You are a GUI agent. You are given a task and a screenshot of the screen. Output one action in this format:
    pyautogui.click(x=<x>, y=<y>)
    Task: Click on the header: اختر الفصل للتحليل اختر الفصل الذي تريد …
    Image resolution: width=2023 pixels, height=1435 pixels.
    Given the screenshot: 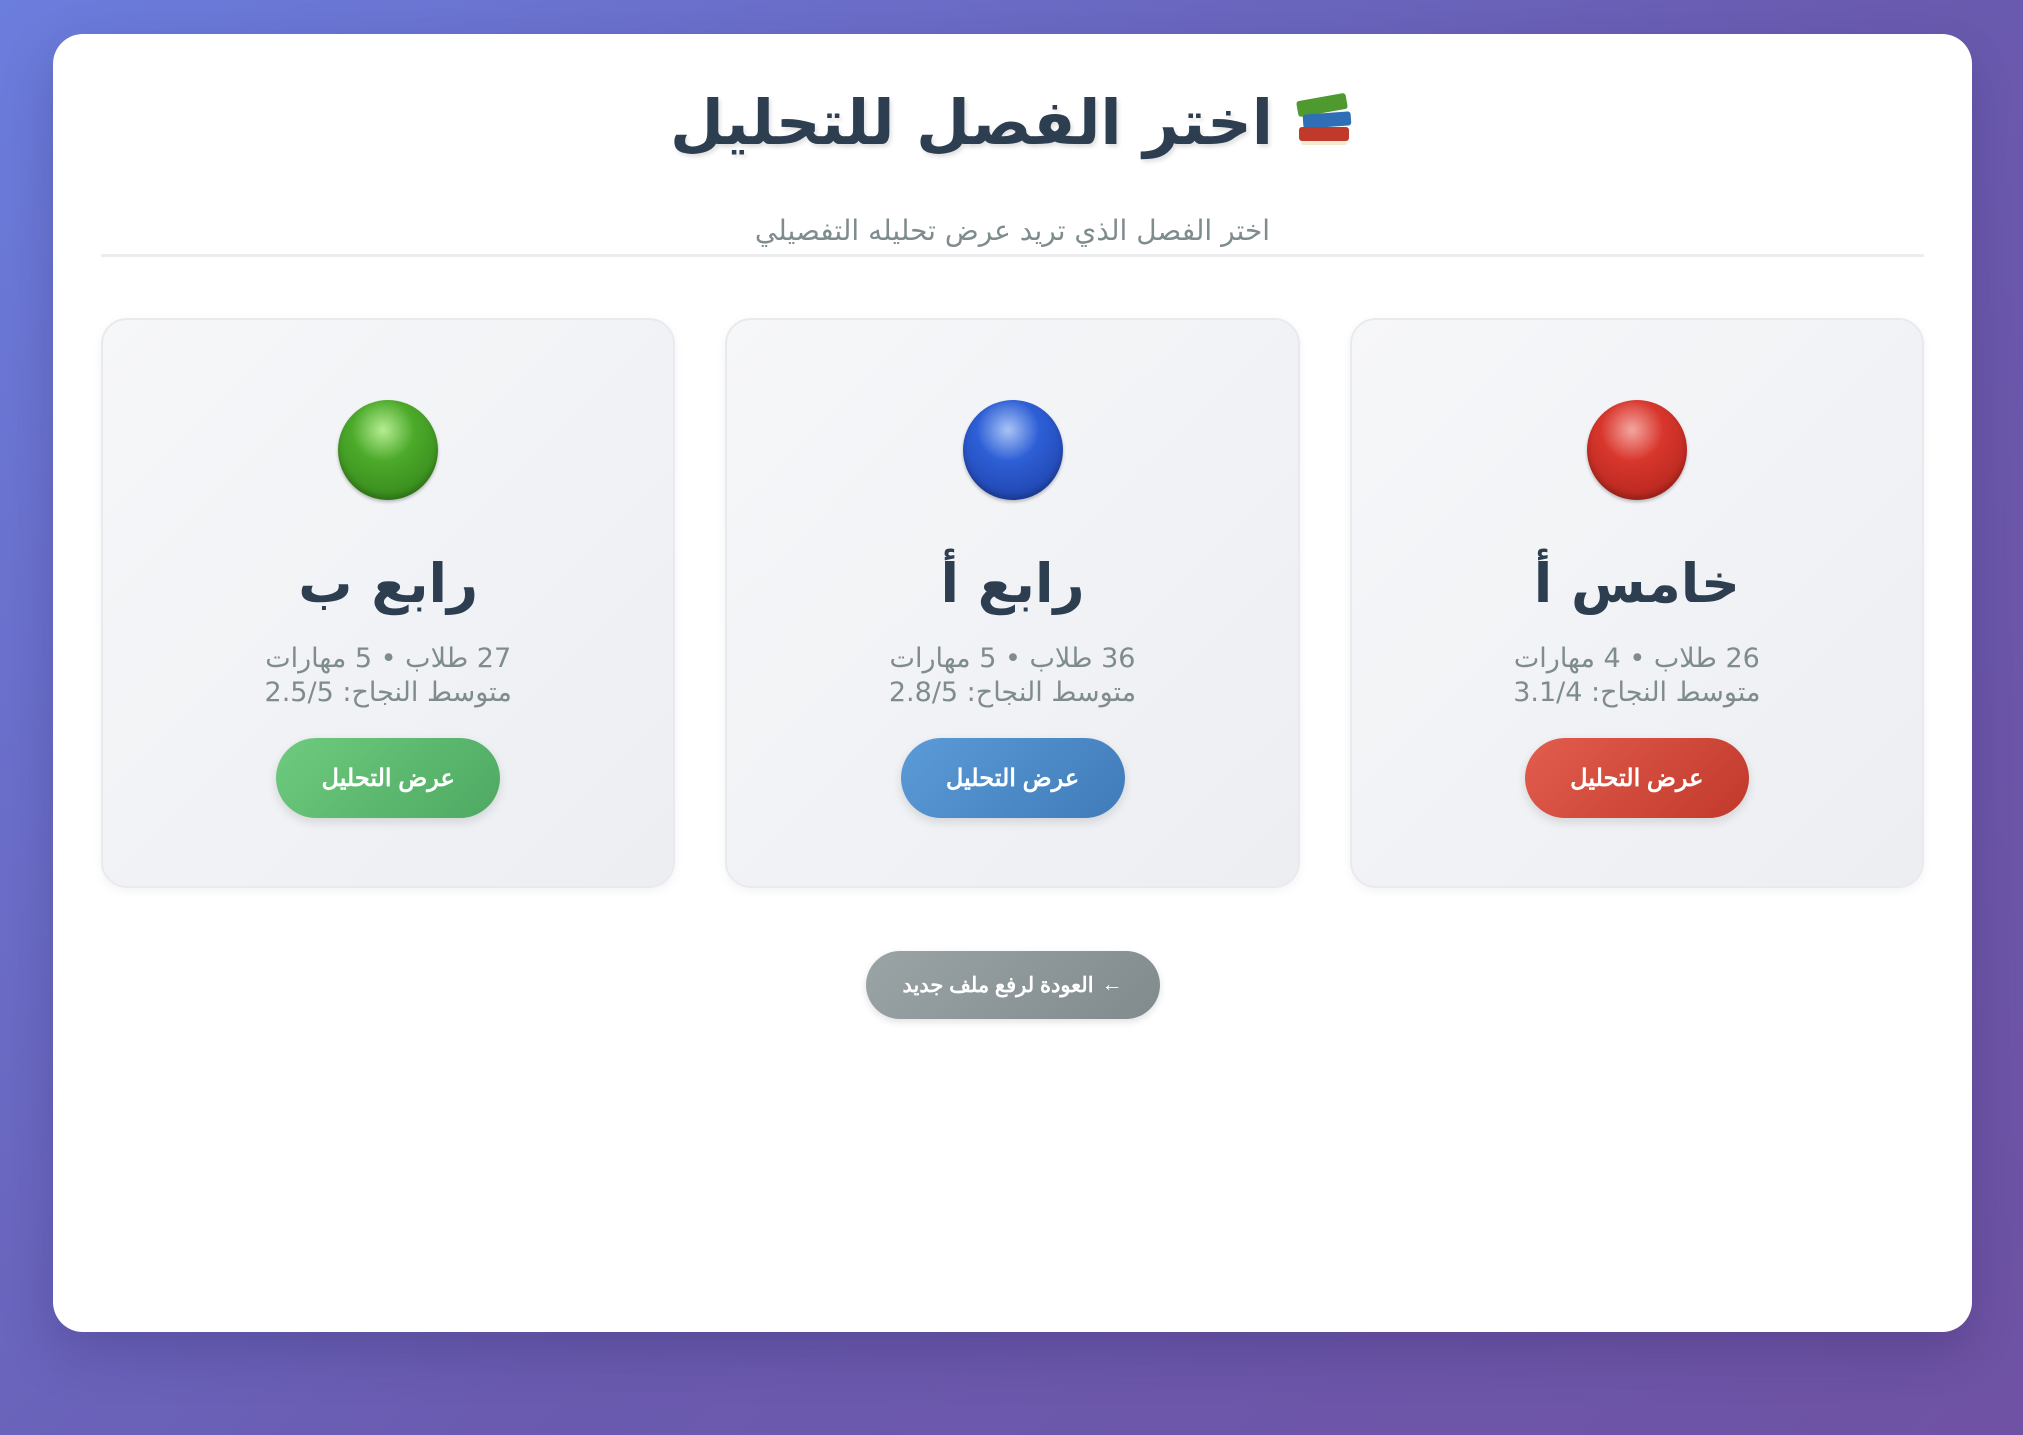 What is the action you would take?
    pyautogui.click(x=1012, y=145)
    